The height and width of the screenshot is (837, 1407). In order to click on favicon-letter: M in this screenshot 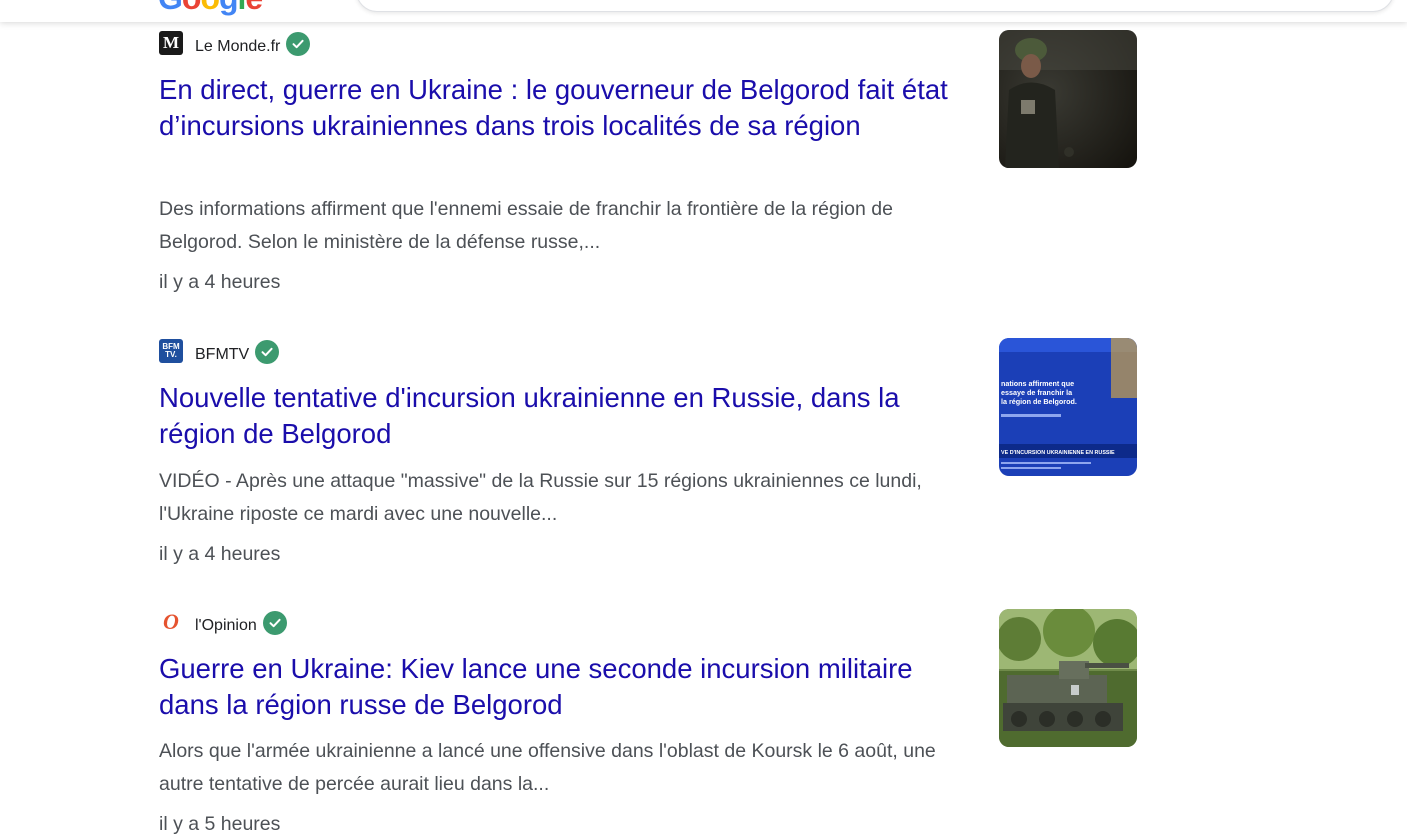, I will do `click(171, 42)`.